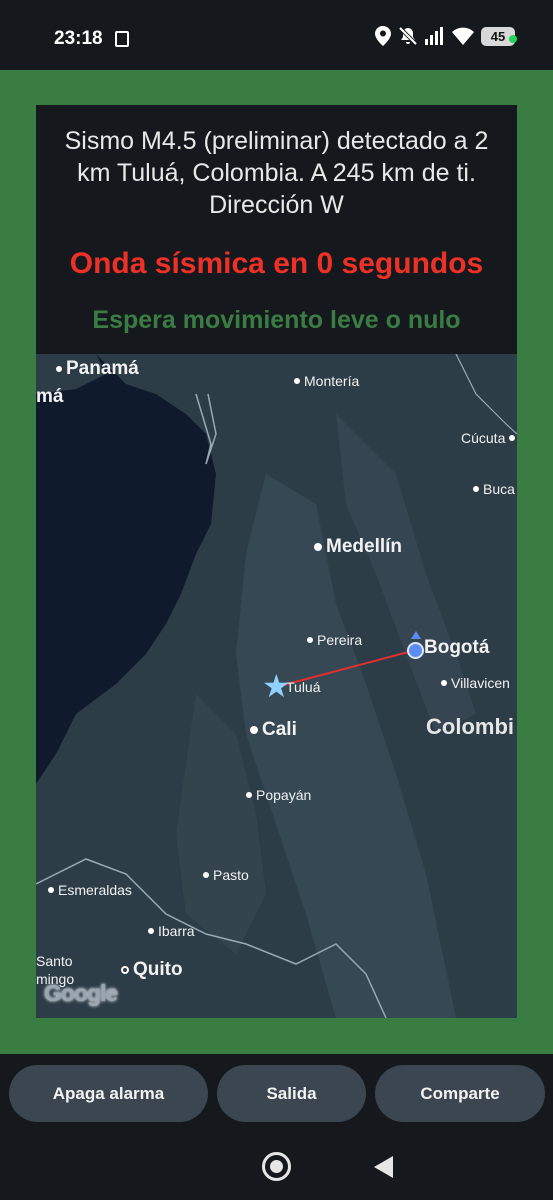  I want to click on home-icon, so click(276, 1166).